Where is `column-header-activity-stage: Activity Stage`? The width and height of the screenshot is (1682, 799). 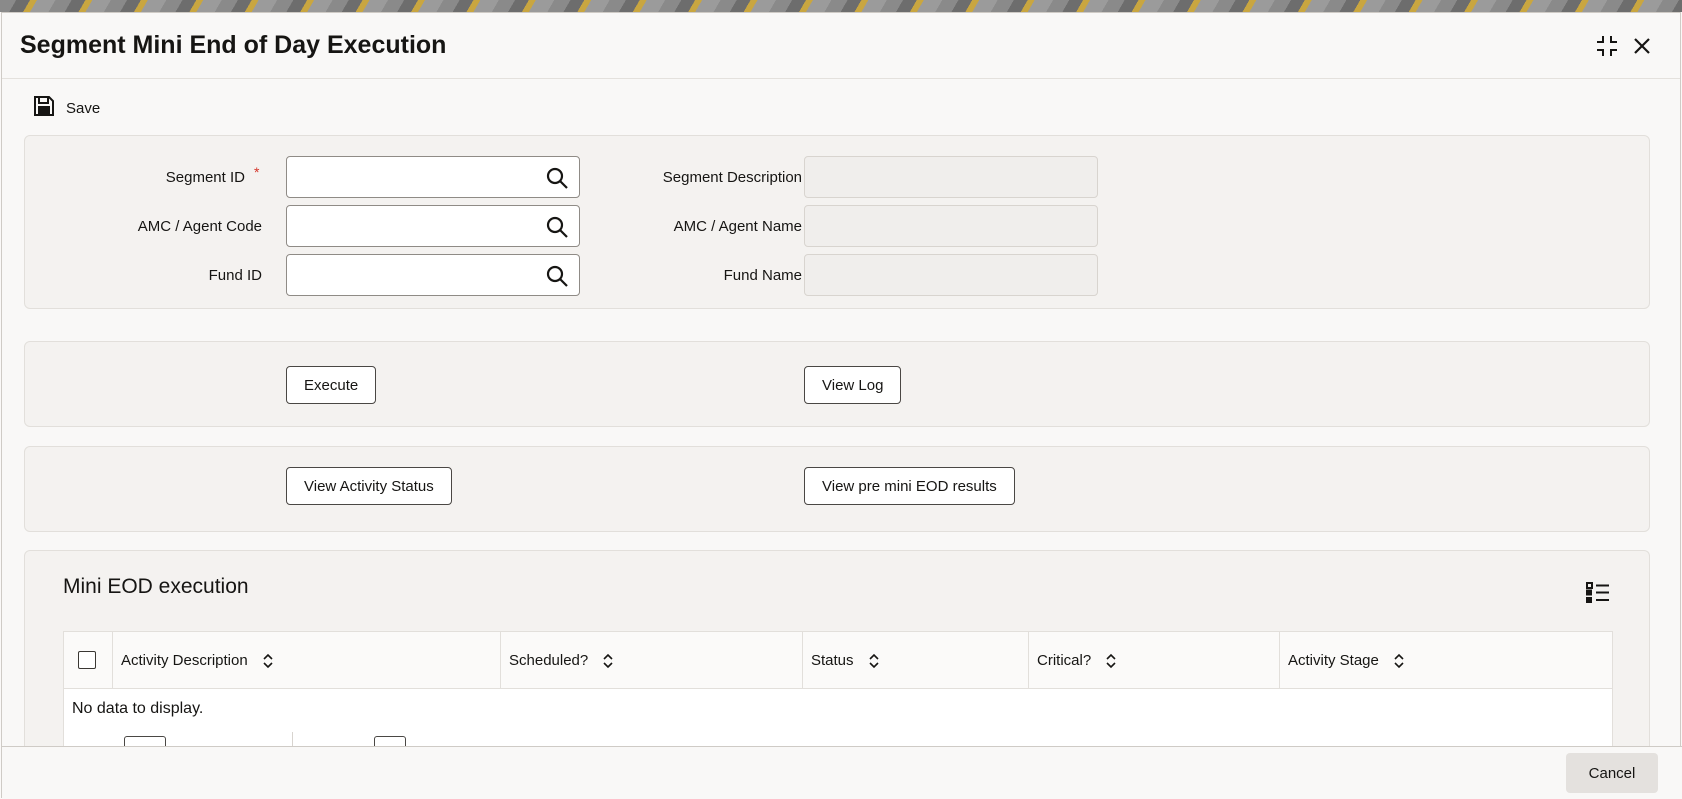 column-header-activity-stage: Activity Stage is located at coordinates (1445, 660).